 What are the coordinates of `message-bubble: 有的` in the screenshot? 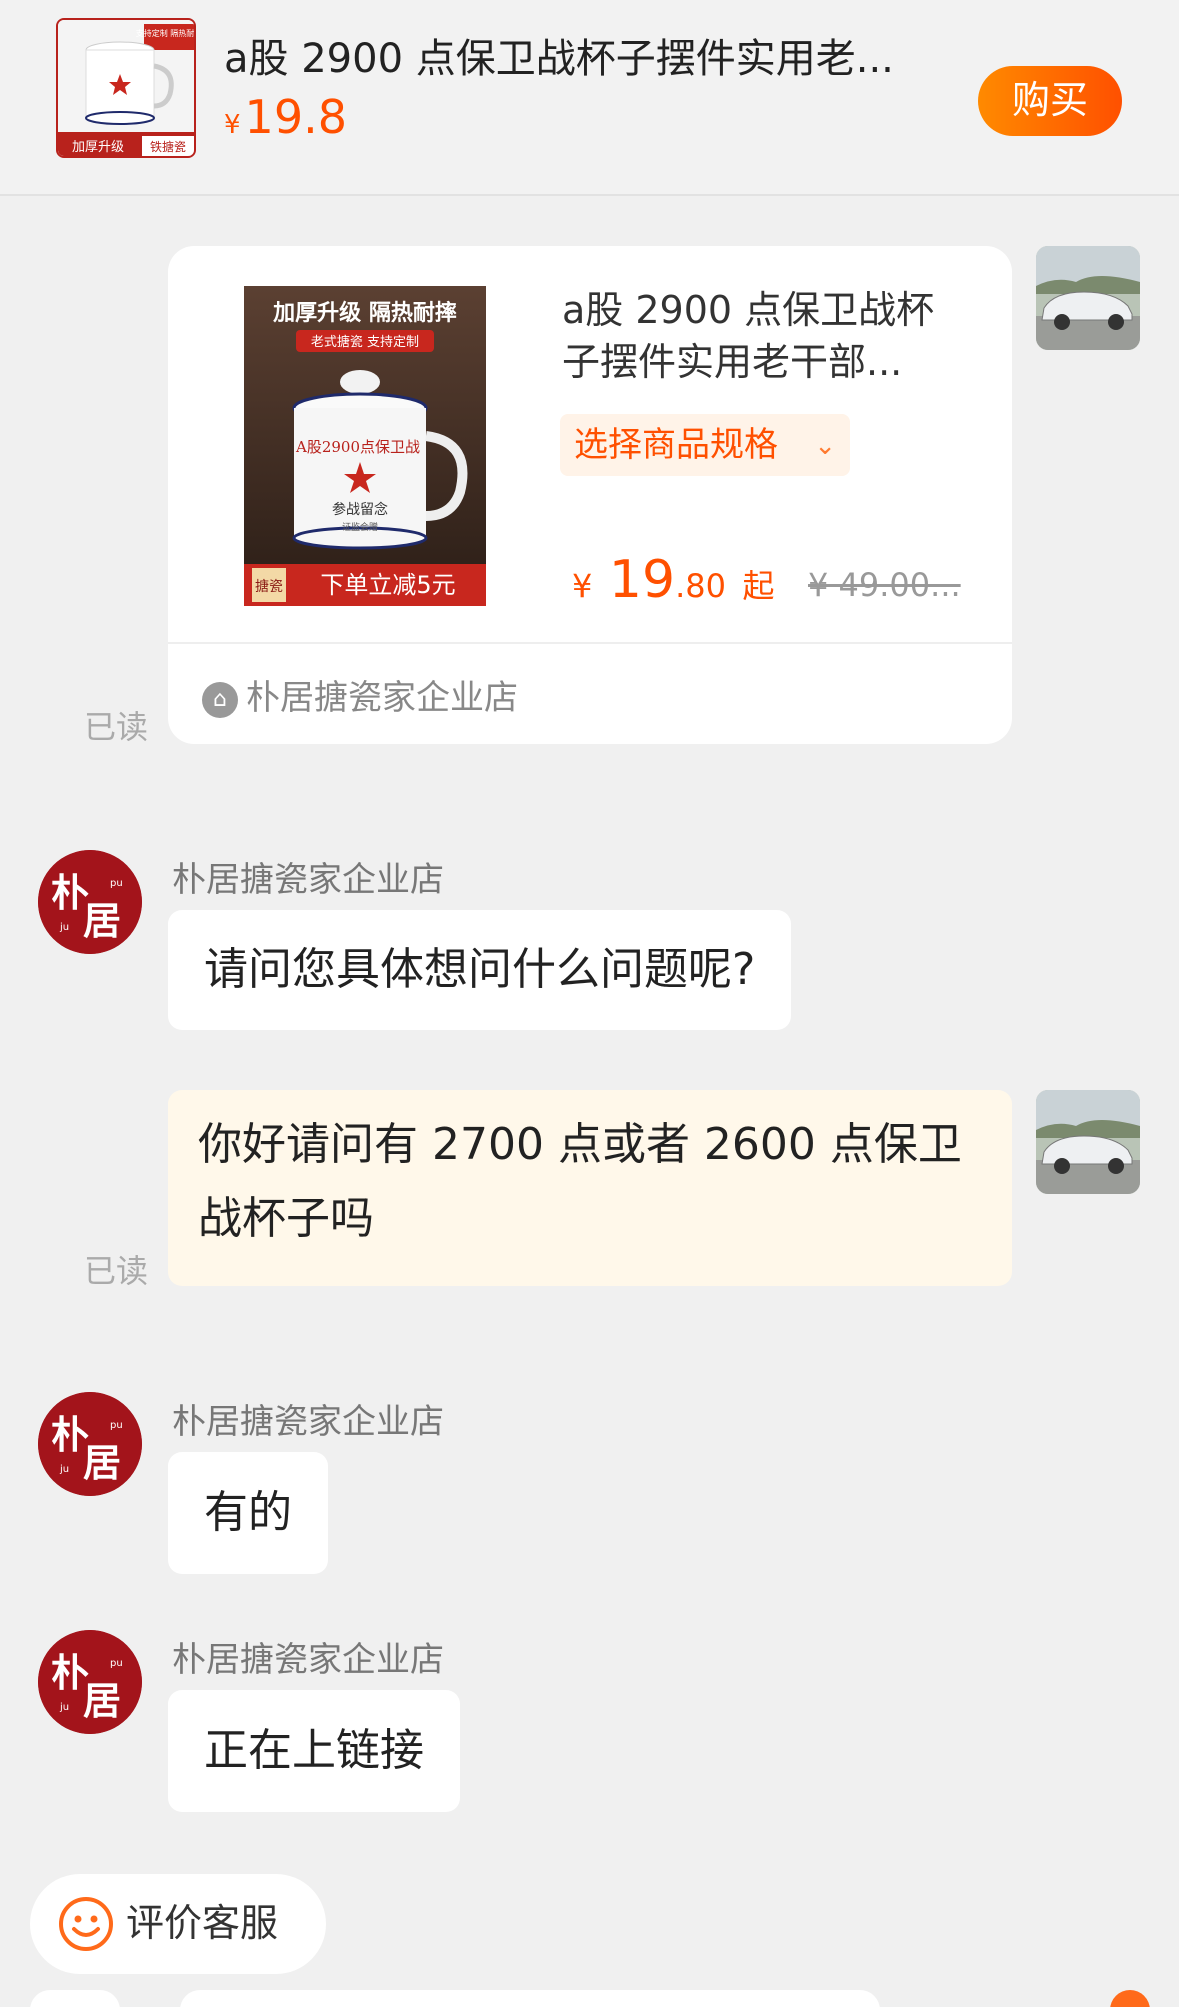 It's located at (248, 1513).